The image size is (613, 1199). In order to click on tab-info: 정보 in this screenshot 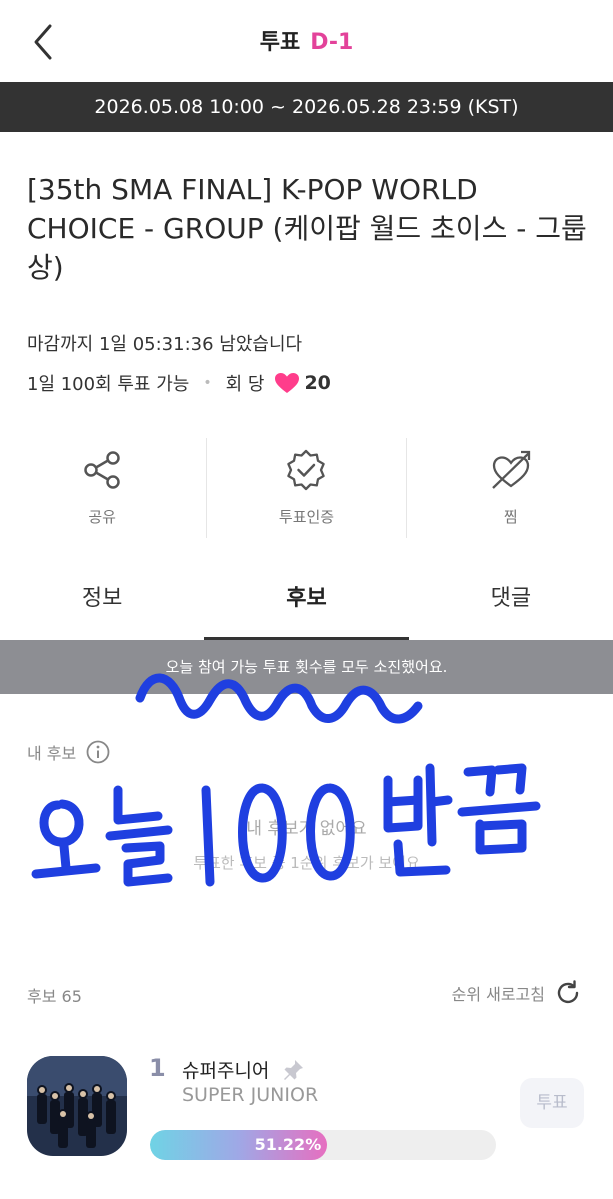, I will do `click(102, 600)`.